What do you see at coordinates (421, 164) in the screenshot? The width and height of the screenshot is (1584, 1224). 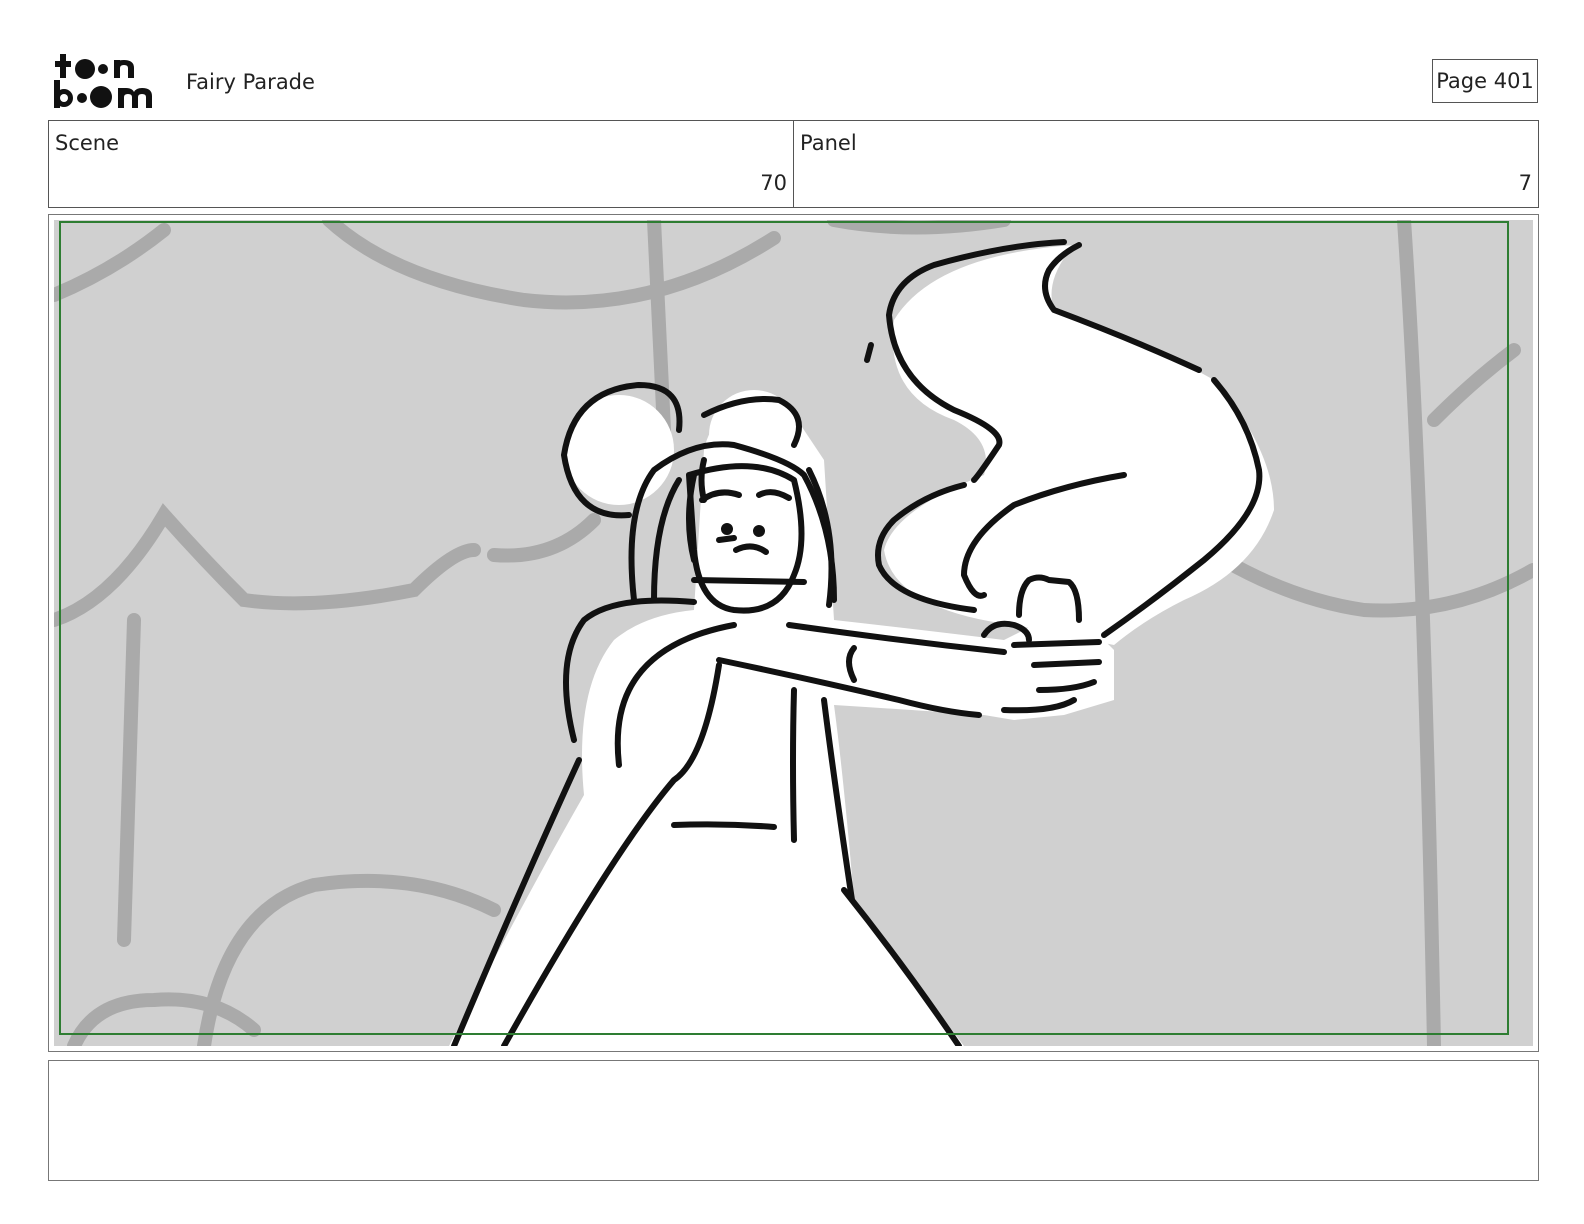 I see `scene-cell: Scene 70` at bounding box center [421, 164].